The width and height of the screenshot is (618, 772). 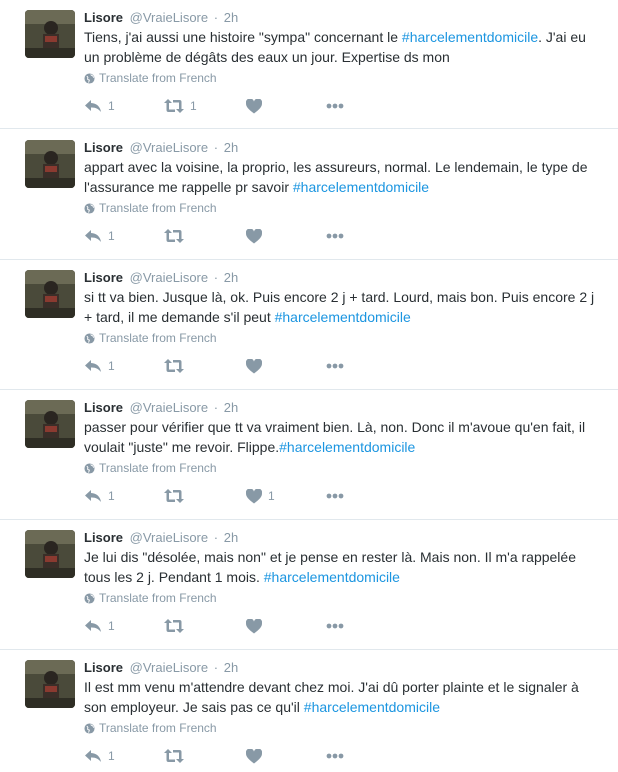 I want to click on retweet-button: 1, so click(x=180, y=106).